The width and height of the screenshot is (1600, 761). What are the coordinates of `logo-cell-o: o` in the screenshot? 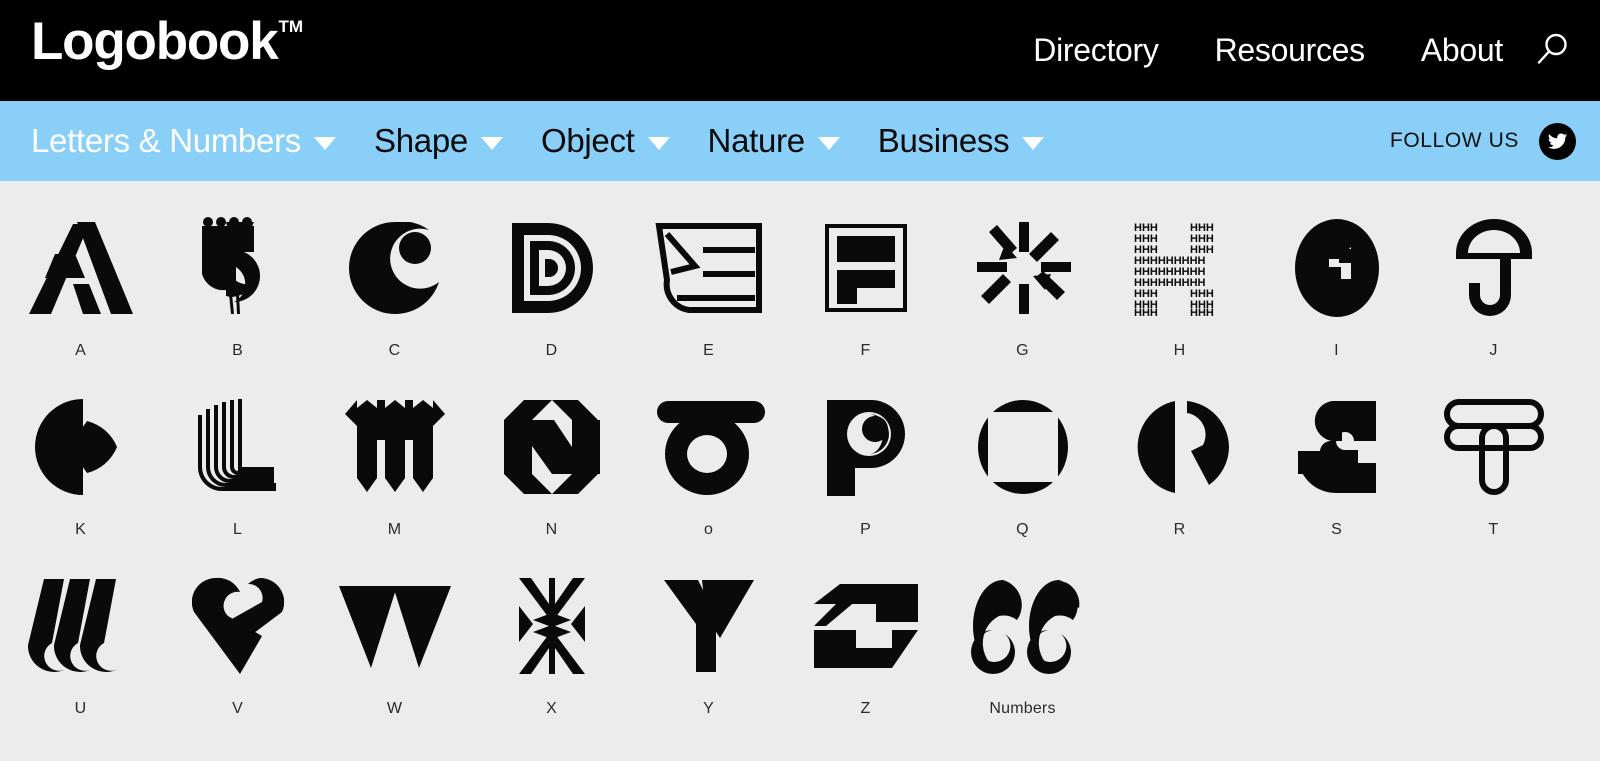 It's located at (708, 473).